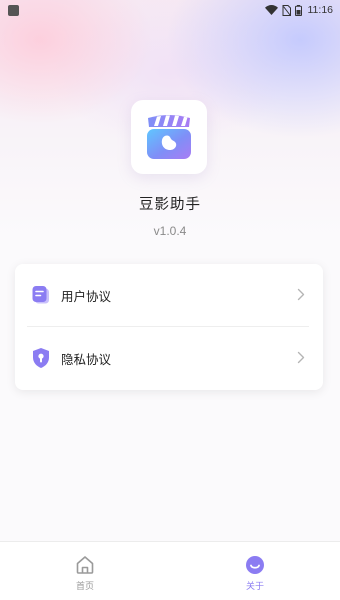  What do you see at coordinates (84, 587) in the screenshot?
I see `tab-home-label: 首页` at bounding box center [84, 587].